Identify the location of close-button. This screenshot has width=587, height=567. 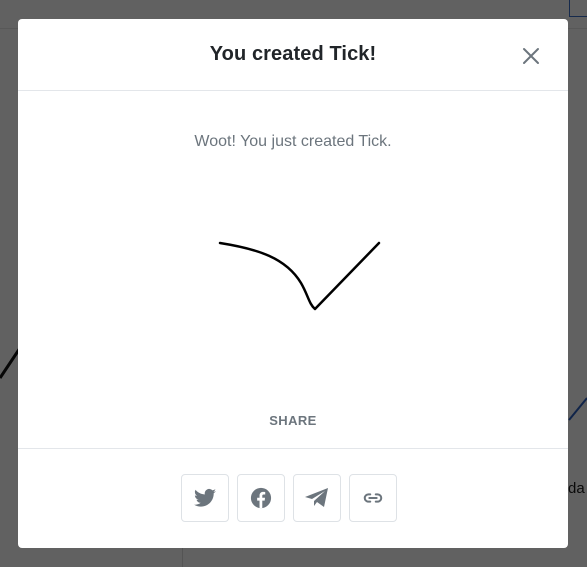
(531, 56).